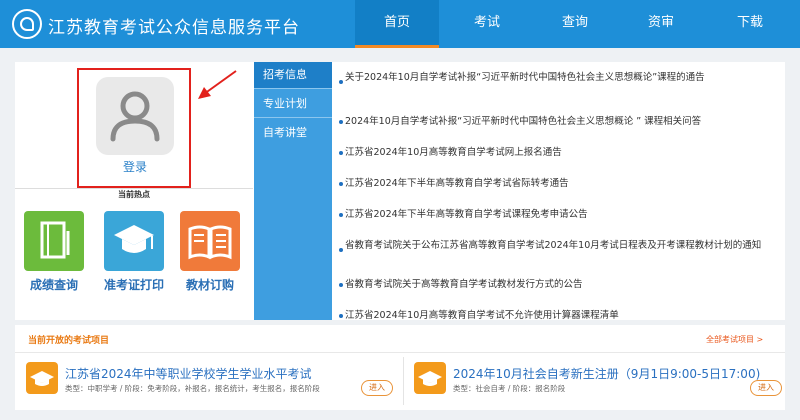 The image size is (800, 420). Describe the element at coordinates (509, 388) in the screenshot. I see `exam-item-meta: 类型：社会自考 / 阶段：报名阶段` at that location.